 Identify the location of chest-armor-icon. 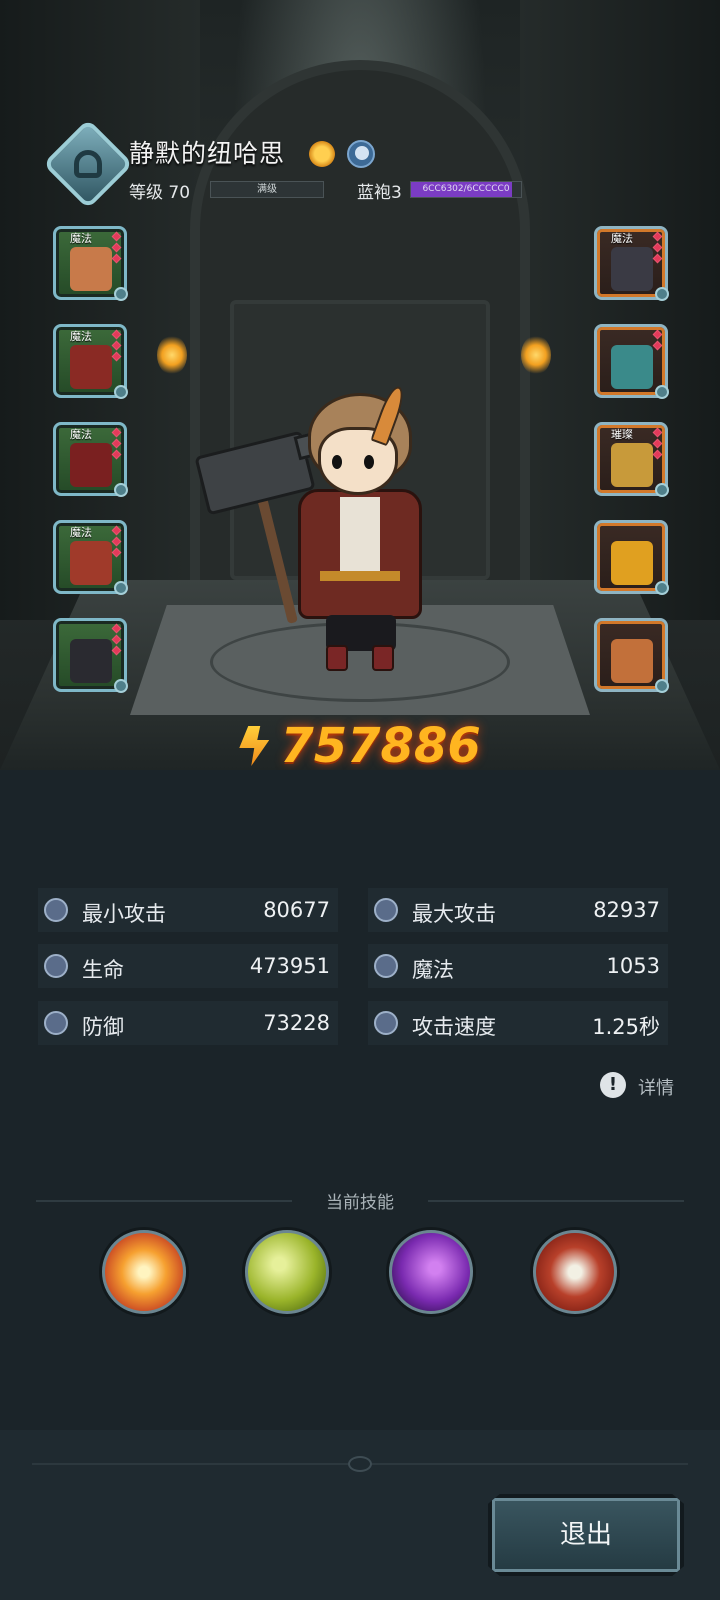
(91, 367).